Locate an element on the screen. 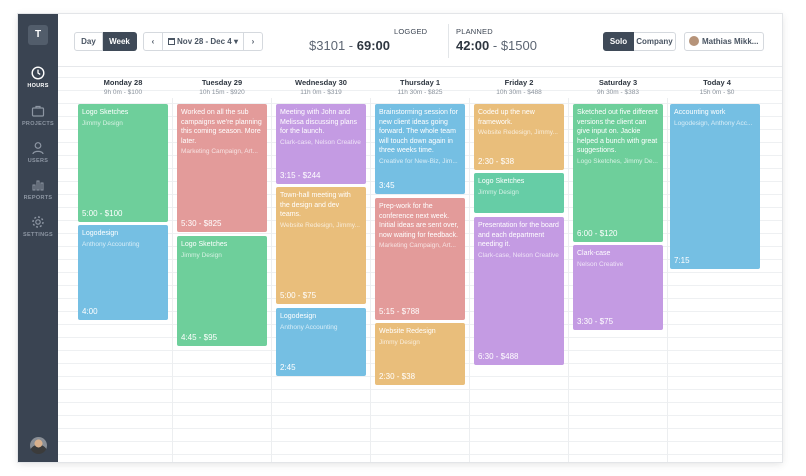 The height and width of the screenshot is (476, 806). day-header-thursday: Thursday 1 11h 30m - $825 is located at coordinates (420, 87).